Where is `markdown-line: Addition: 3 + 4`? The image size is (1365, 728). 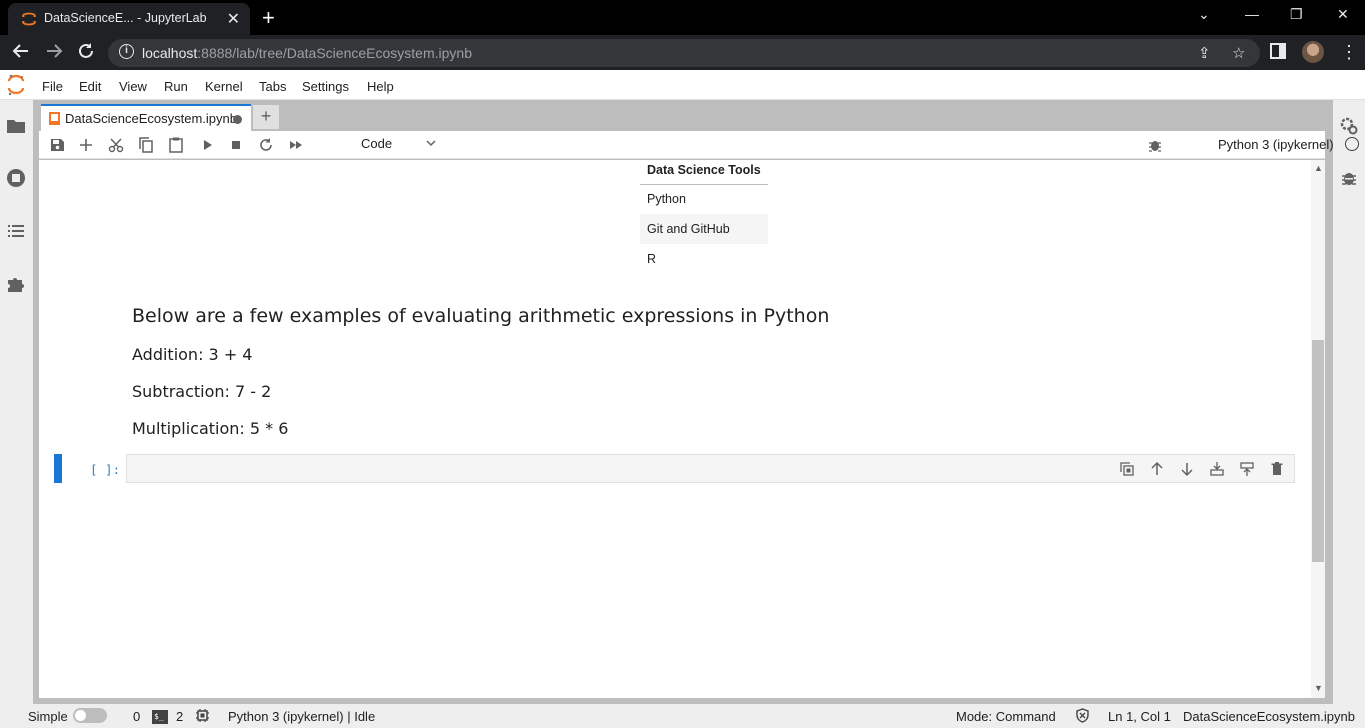
markdown-line: Addition: 3 + 4 is located at coordinates (192, 354).